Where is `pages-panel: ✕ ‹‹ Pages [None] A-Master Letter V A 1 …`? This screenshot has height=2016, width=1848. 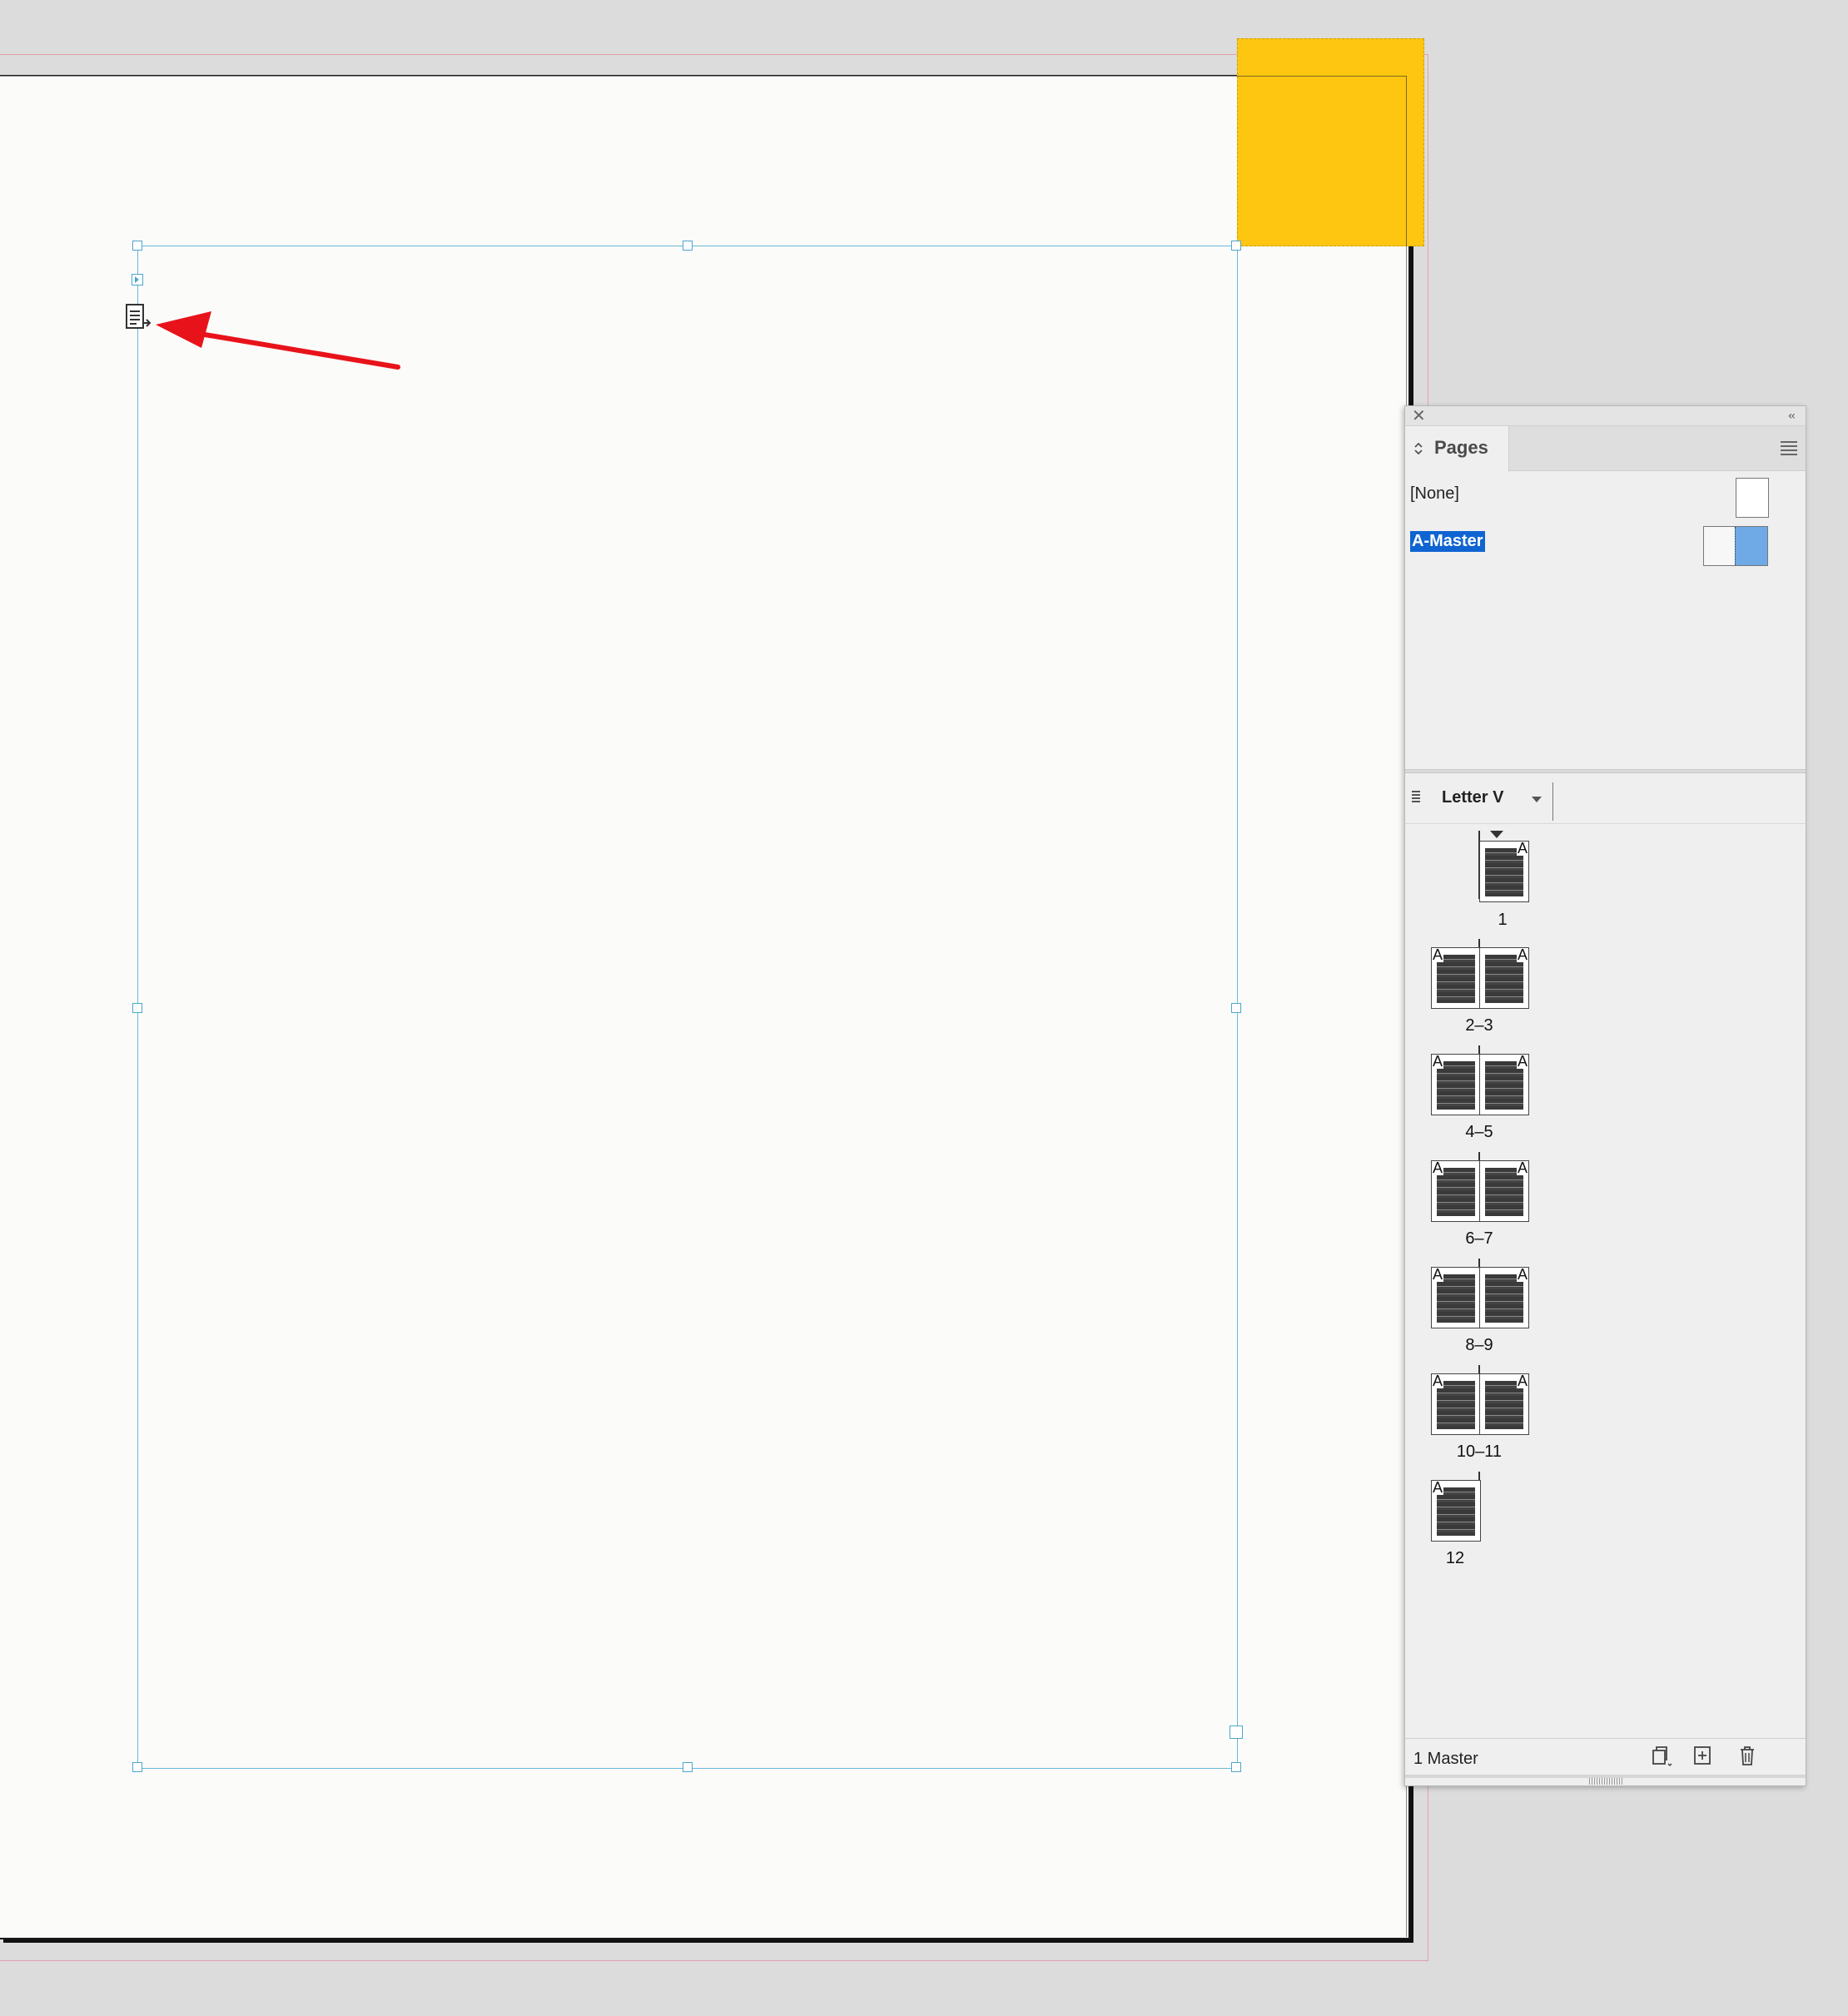 pages-panel: ✕ ‹‹ Pages [None] A-Master Letter V A 1 … is located at coordinates (1605, 1095).